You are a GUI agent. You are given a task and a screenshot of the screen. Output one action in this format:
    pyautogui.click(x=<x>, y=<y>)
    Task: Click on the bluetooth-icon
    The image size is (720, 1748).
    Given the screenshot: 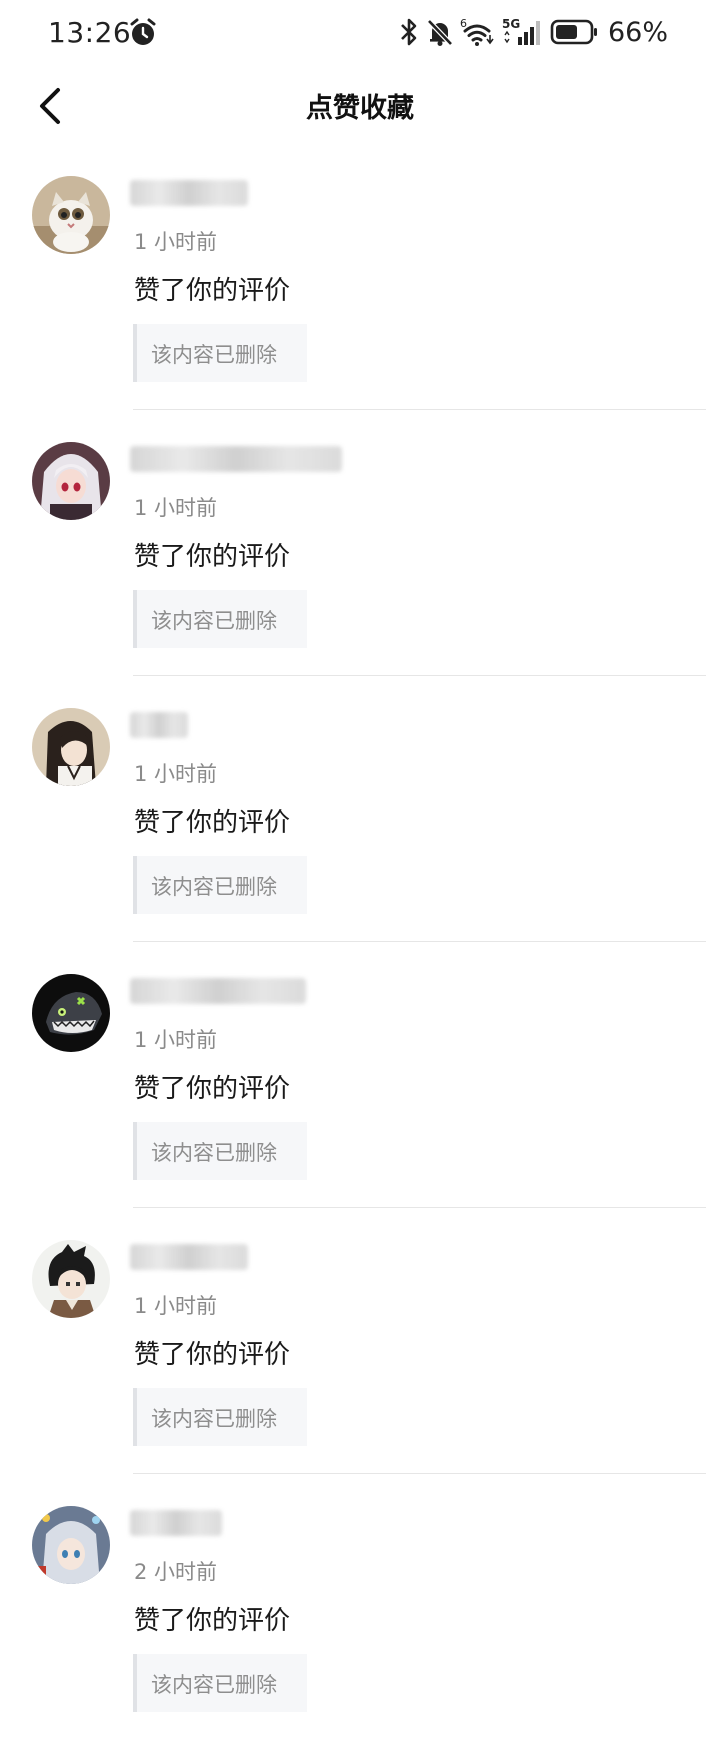 What is the action you would take?
    pyautogui.click(x=409, y=32)
    